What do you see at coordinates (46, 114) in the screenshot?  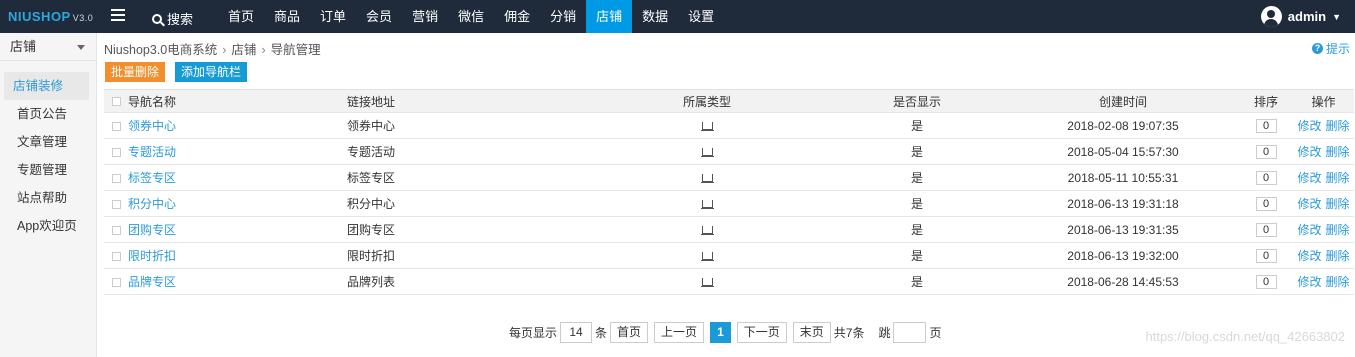 I see `sidebar-item-announcements: 首页公告` at bounding box center [46, 114].